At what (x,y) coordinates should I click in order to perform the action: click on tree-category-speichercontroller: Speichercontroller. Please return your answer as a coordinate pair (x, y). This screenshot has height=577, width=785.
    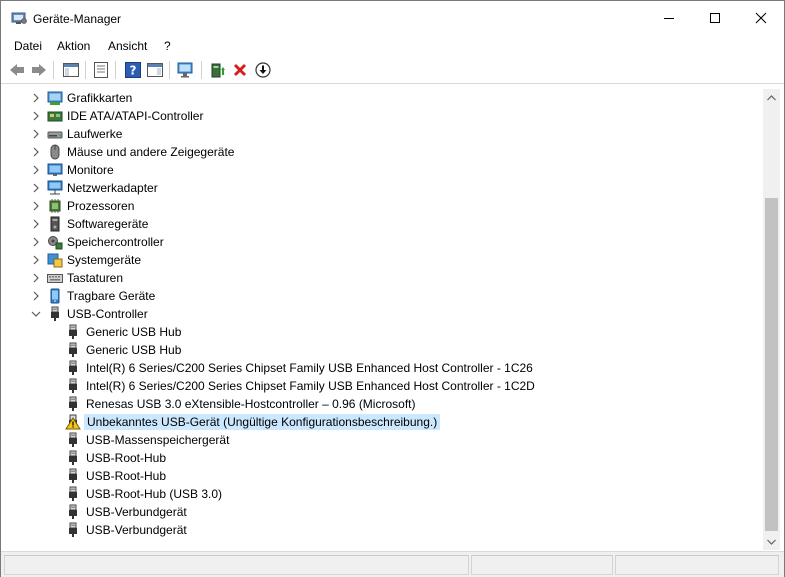
    Looking at the image, I should click on (384, 242).